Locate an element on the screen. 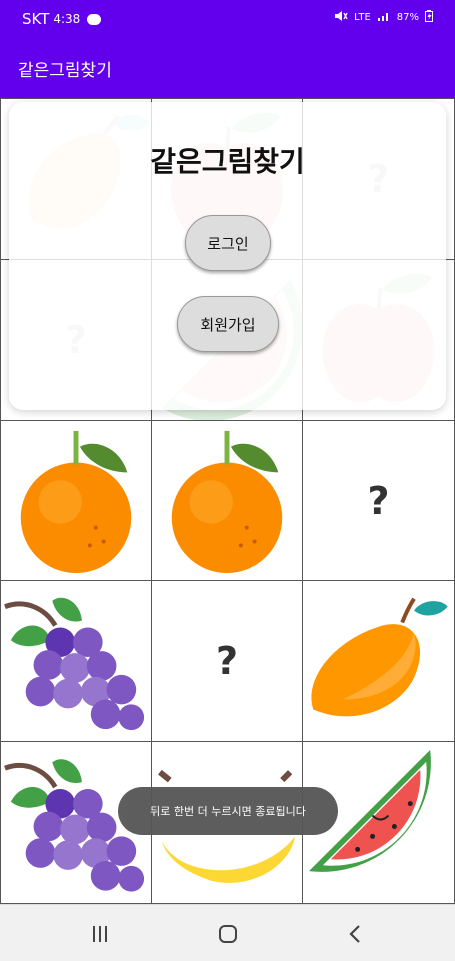 The image size is (455, 961). battery-label: 87% is located at coordinates (407, 17).